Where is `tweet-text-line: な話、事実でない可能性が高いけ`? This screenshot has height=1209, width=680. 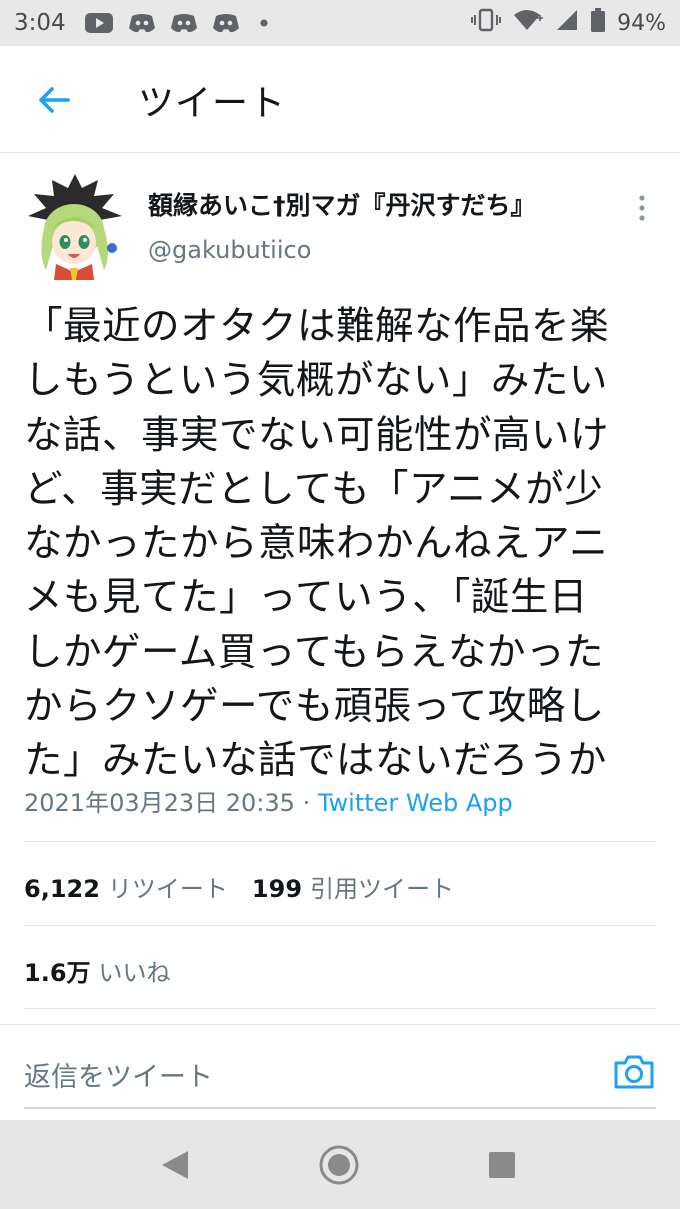 tweet-text-line: な話、事実でない可能性が高いけ is located at coordinates (317, 435).